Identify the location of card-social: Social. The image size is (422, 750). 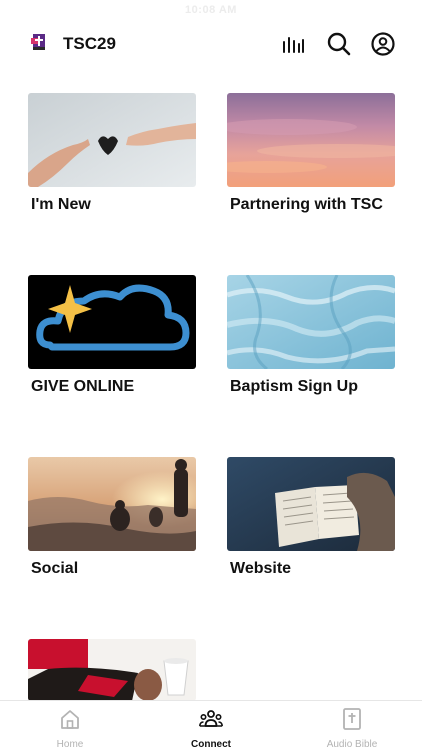
(112, 517).